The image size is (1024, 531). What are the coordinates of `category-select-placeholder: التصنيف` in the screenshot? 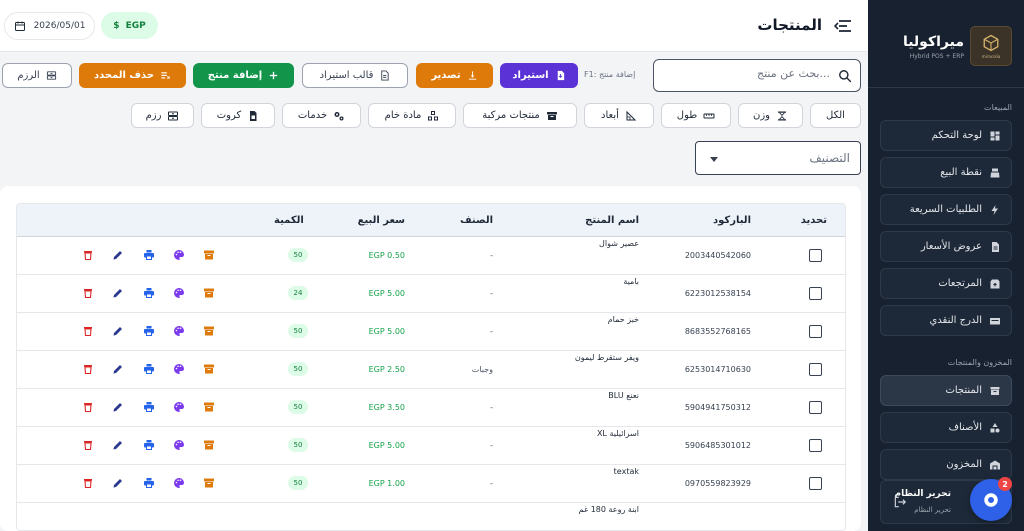 It's located at (829, 158).